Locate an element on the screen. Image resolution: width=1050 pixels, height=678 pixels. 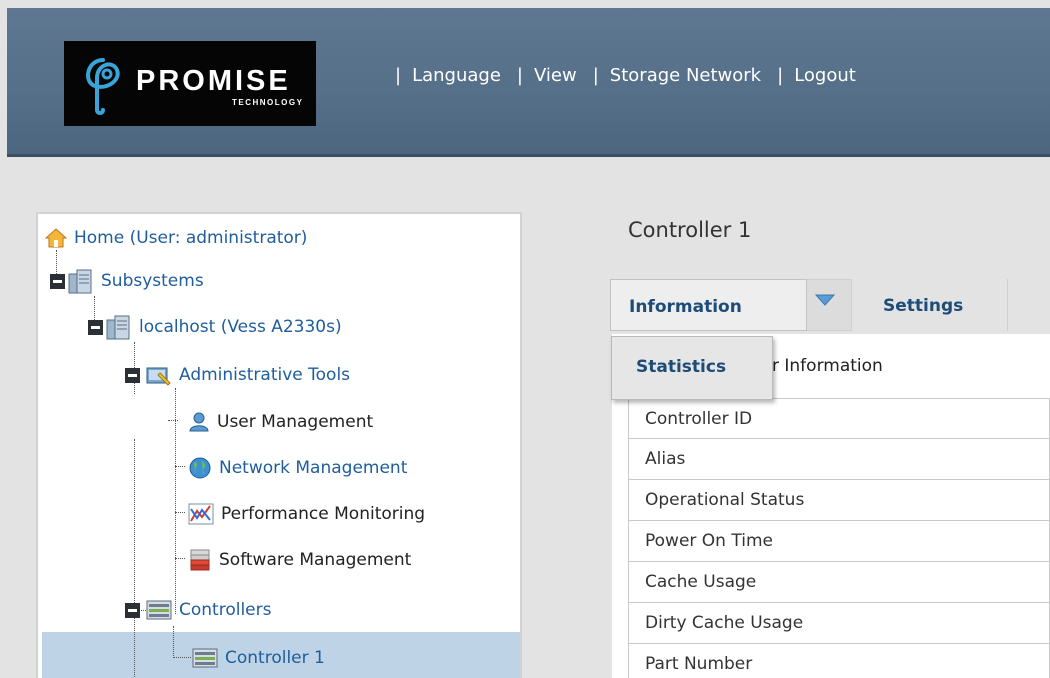
property-row: Power On Time is located at coordinates (839, 541).